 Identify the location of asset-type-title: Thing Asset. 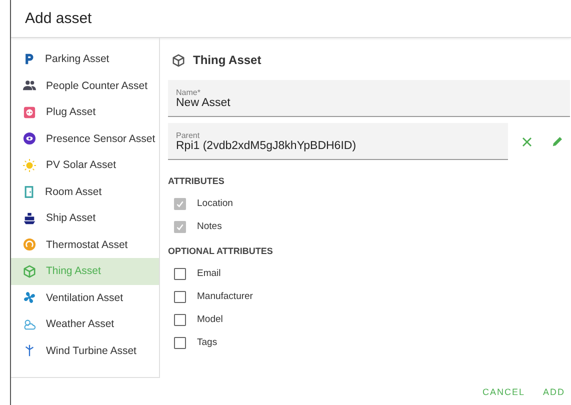
(227, 60).